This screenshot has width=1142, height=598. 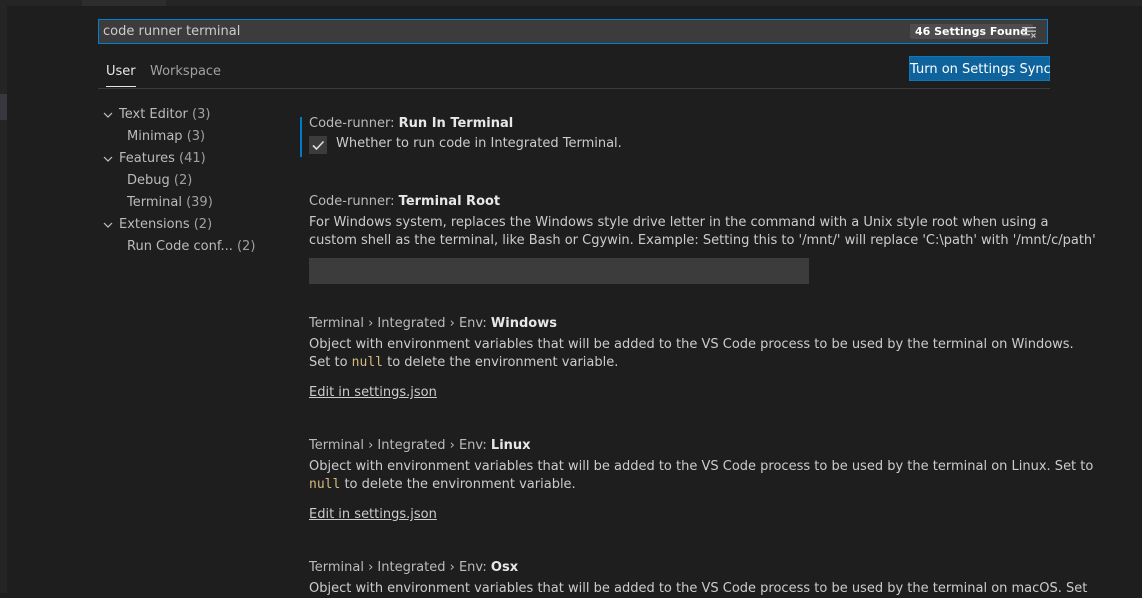 I want to click on editor-tab, so click(x=124, y=3).